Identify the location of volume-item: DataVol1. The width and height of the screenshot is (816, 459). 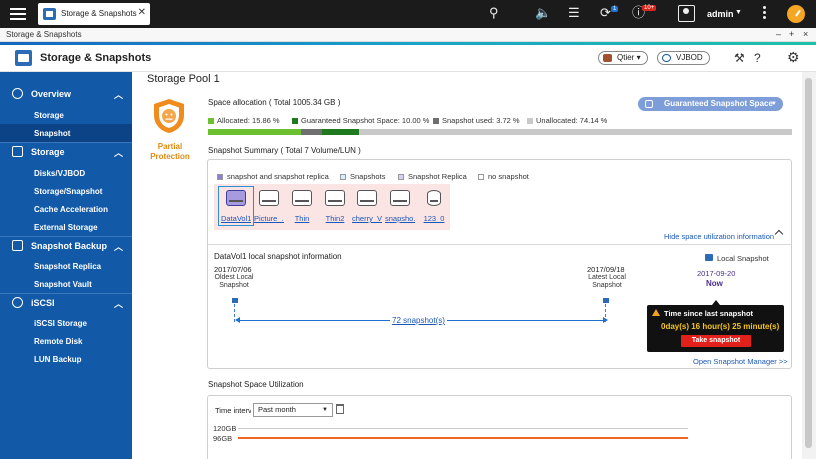
(236, 206).